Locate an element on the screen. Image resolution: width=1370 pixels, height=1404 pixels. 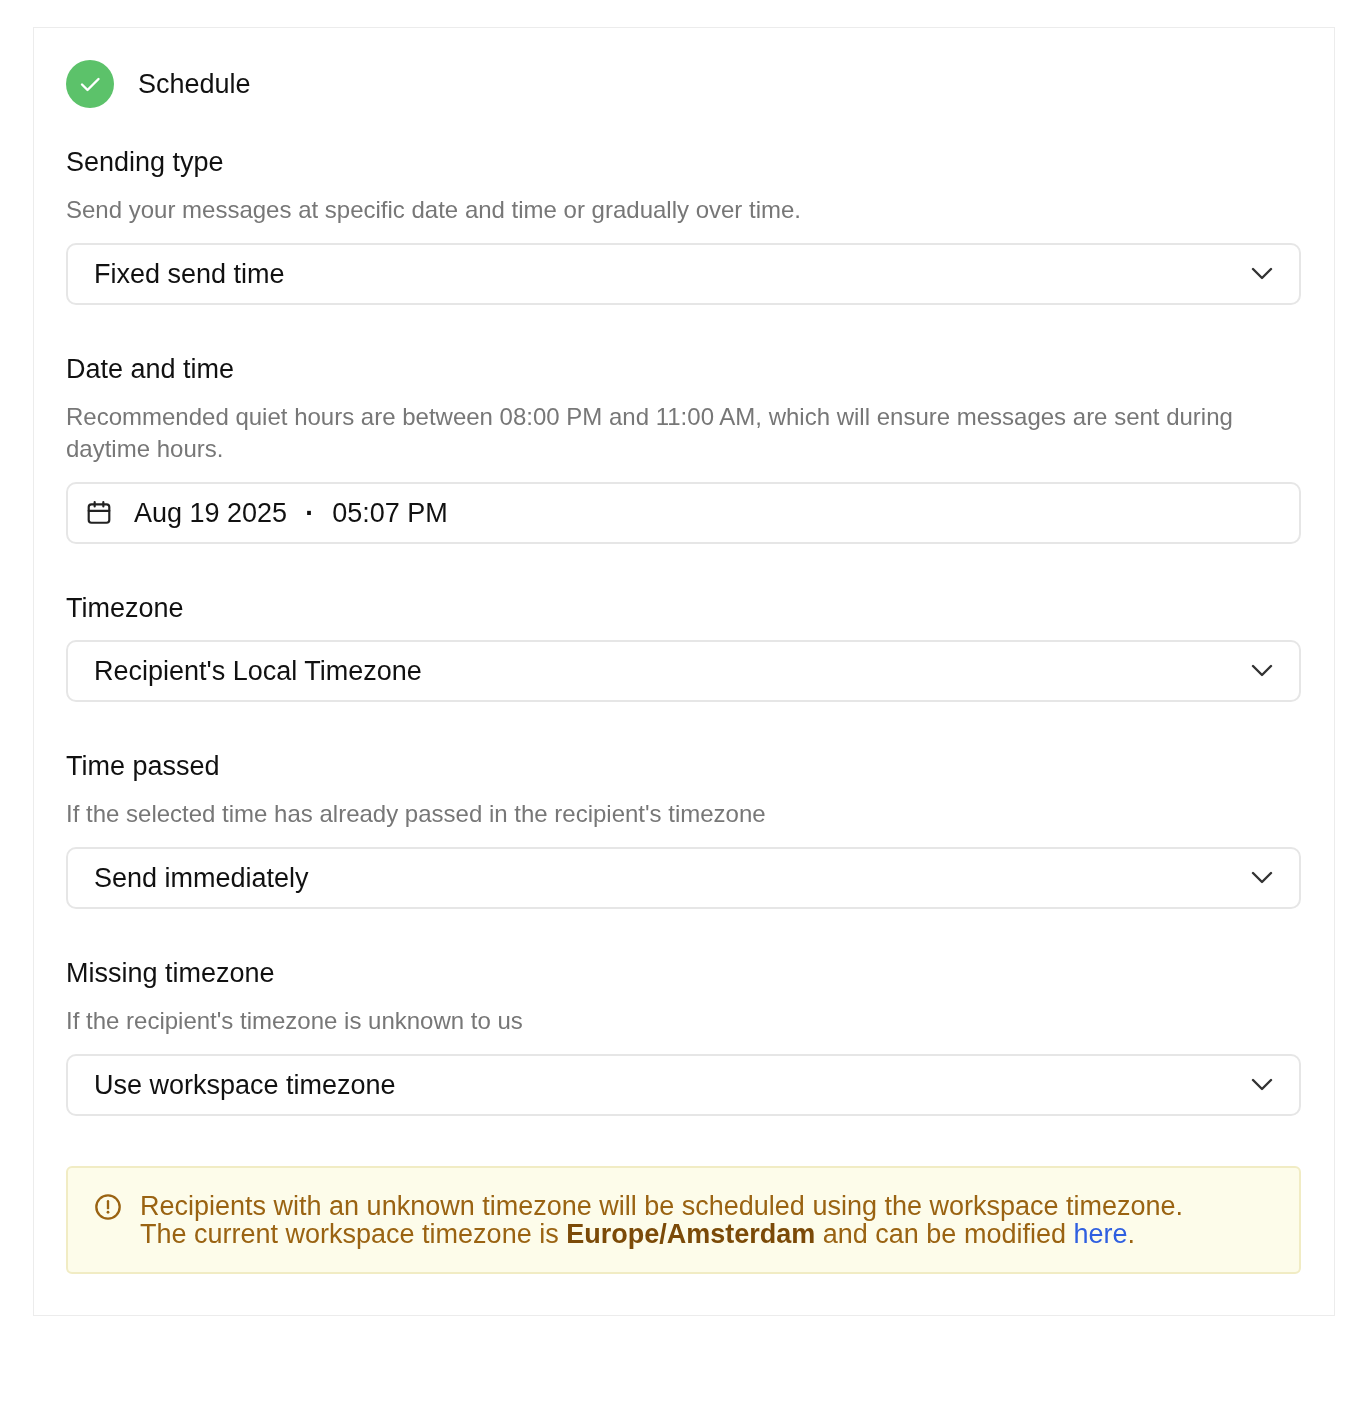
select-field: Send immediately is located at coordinates (683, 878).